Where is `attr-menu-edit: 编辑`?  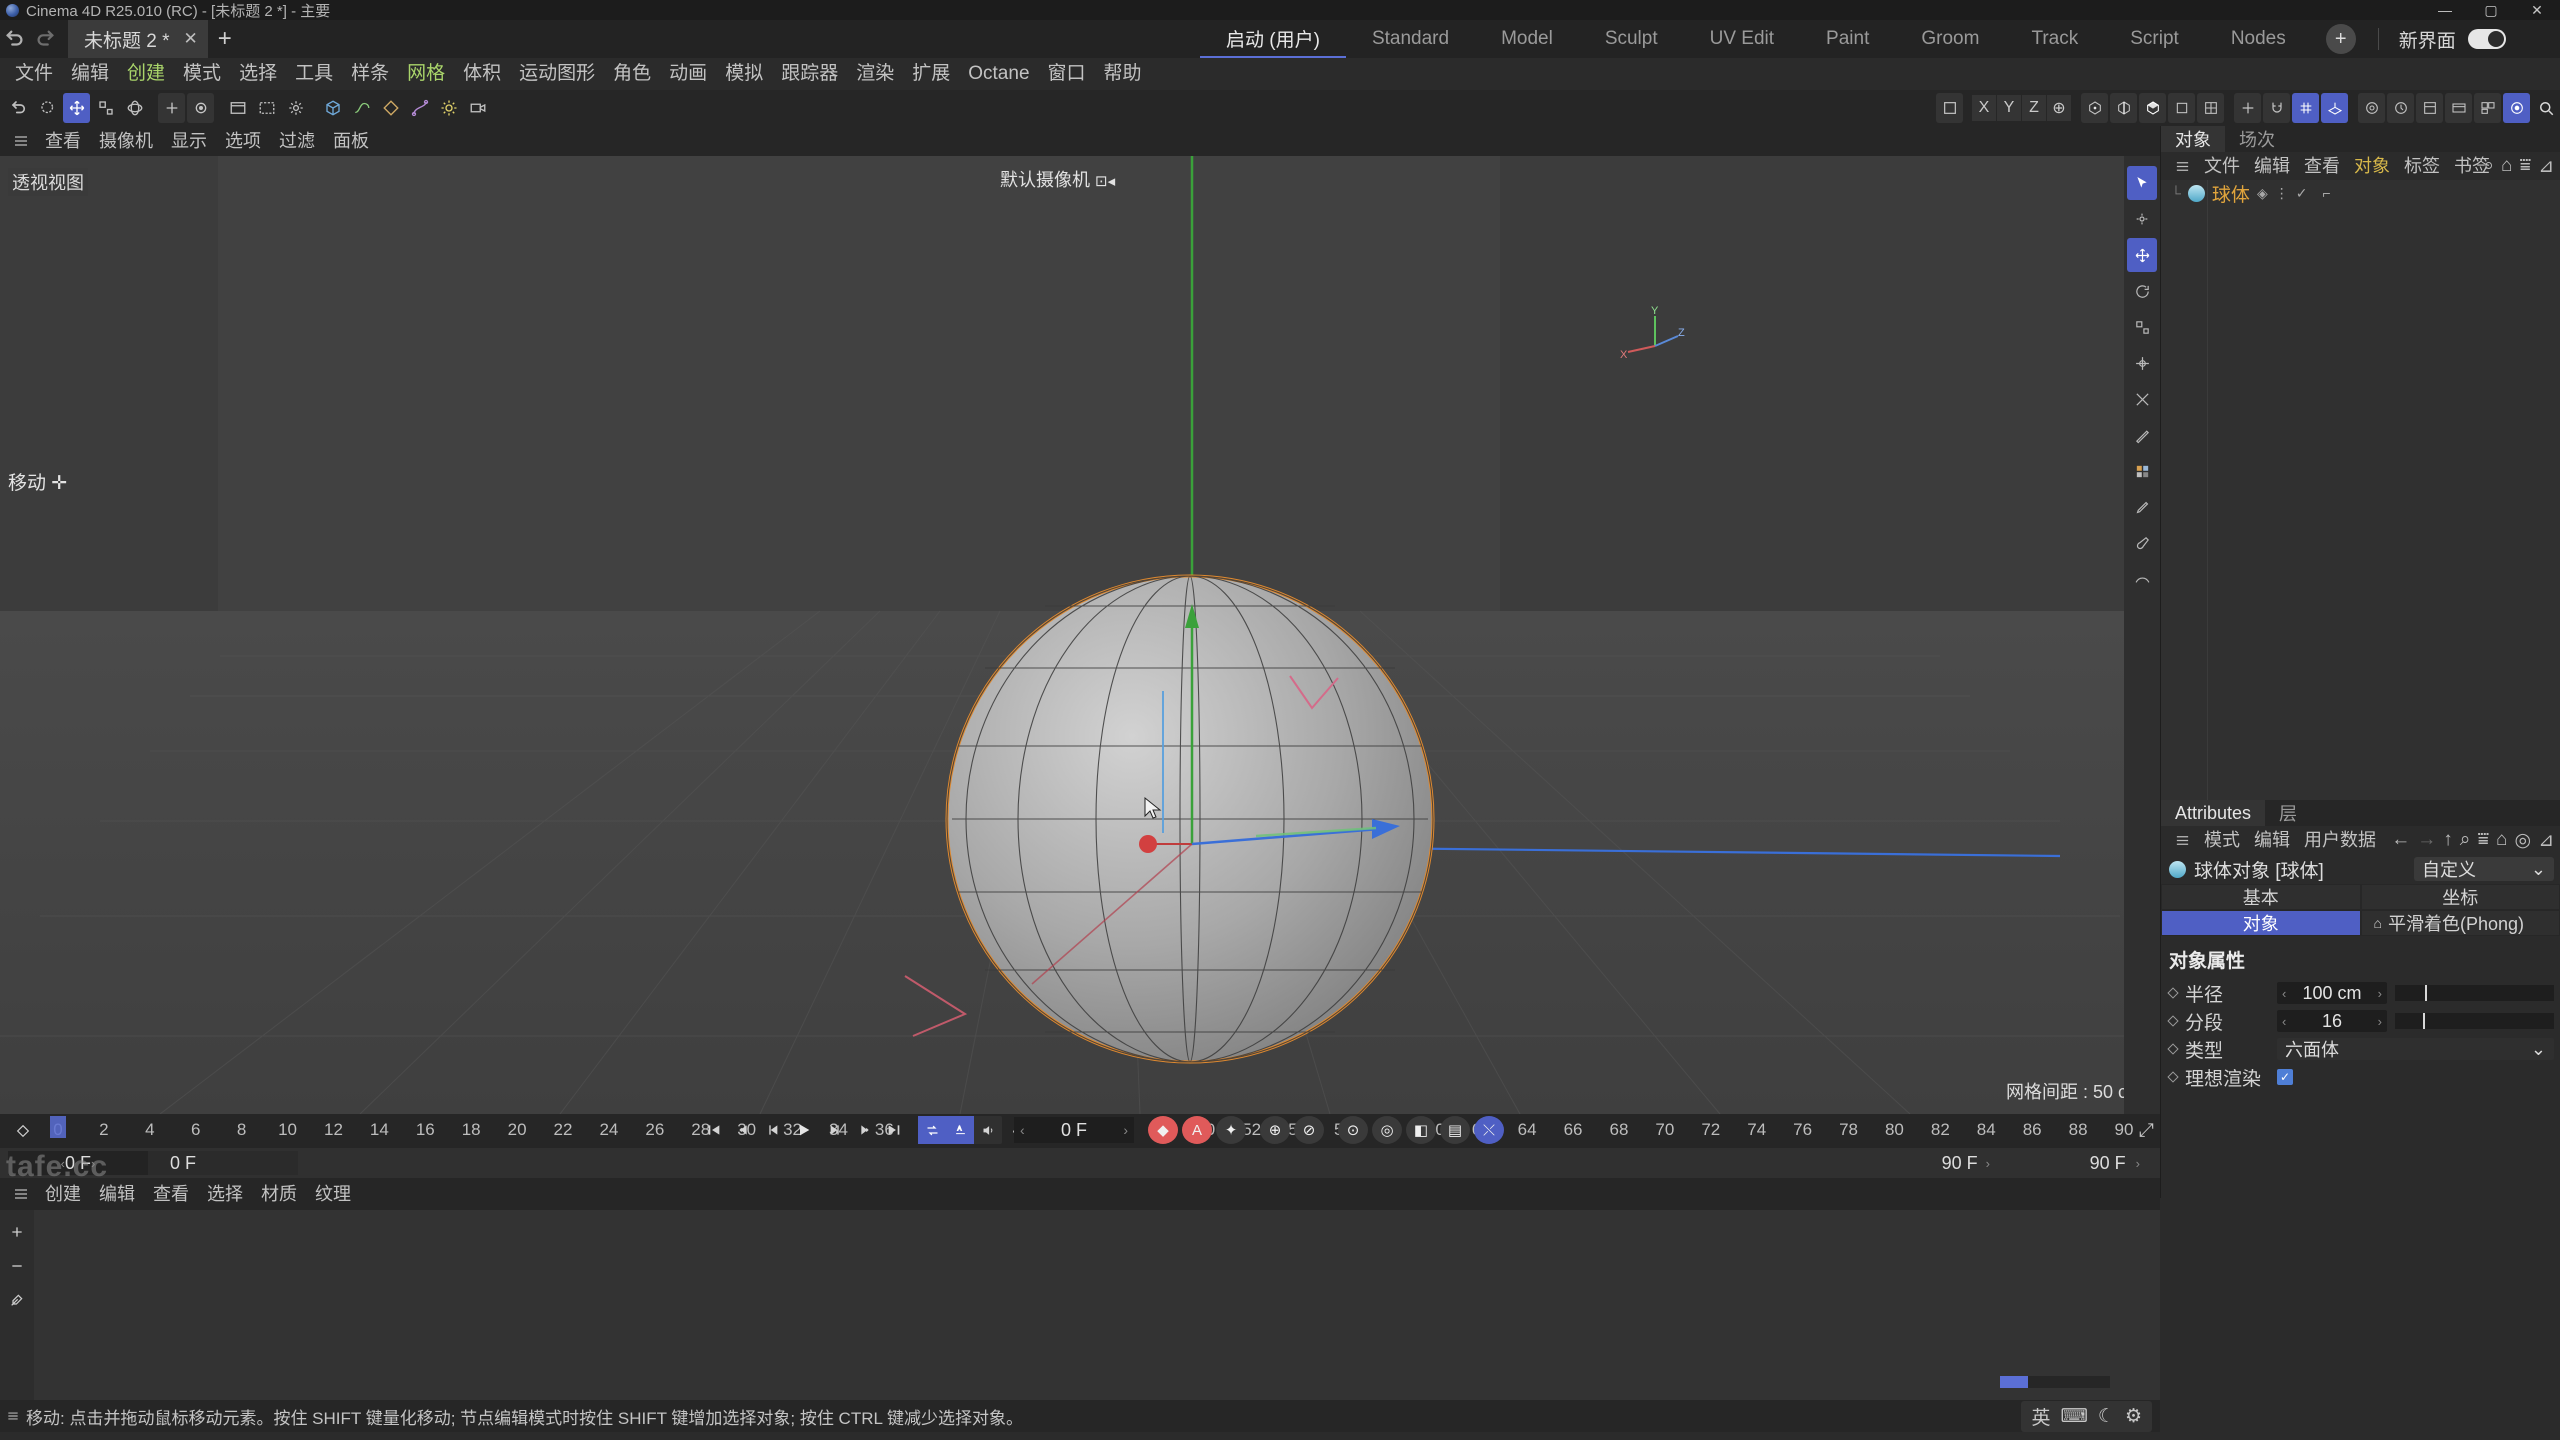 attr-menu-edit: 编辑 is located at coordinates (2272, 840).